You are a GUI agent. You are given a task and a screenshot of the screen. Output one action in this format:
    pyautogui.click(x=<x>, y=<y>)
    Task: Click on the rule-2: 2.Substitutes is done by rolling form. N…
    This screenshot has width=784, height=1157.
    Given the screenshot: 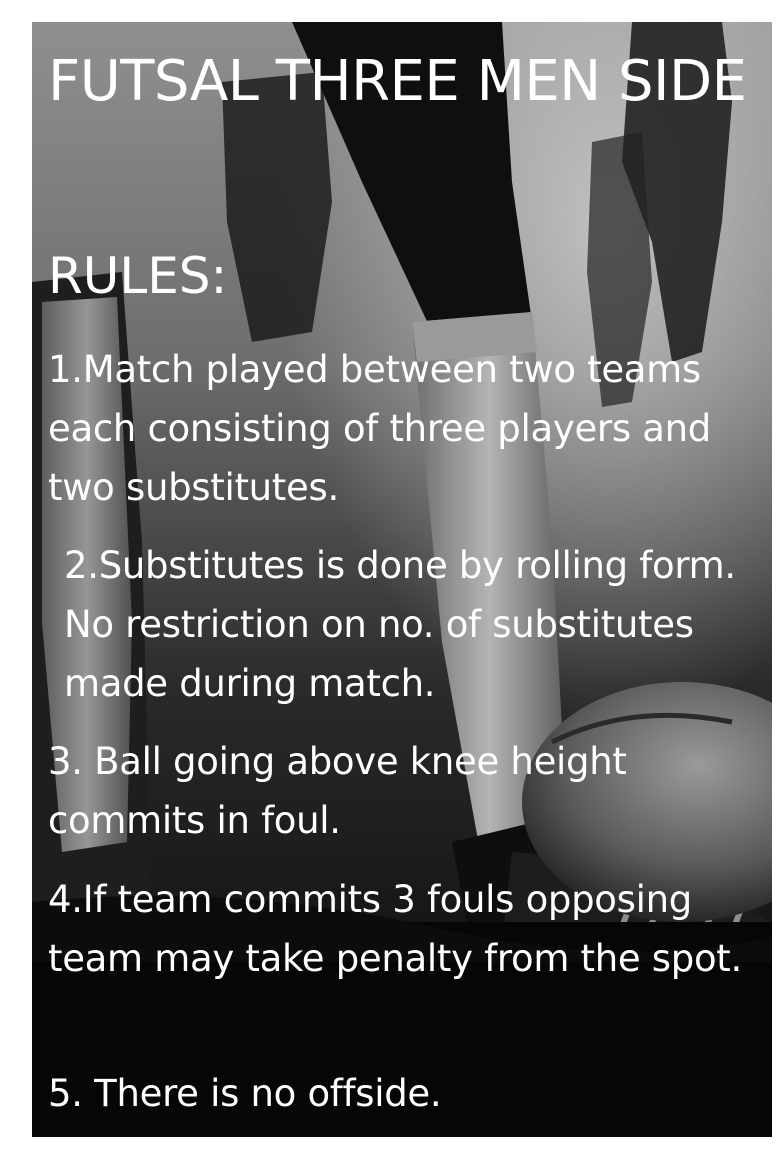 What is the action you would take?
    pyautogui.click(x=400, y=624)
    